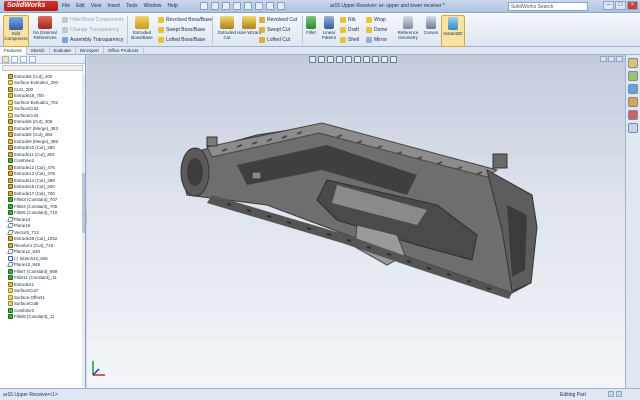 Image resolution: width=640 pixels, height=400 pixels. Describe the element at coordinates (24, 89) in the screenshot. I see `tree-item-label: Cut1_200` at that location.